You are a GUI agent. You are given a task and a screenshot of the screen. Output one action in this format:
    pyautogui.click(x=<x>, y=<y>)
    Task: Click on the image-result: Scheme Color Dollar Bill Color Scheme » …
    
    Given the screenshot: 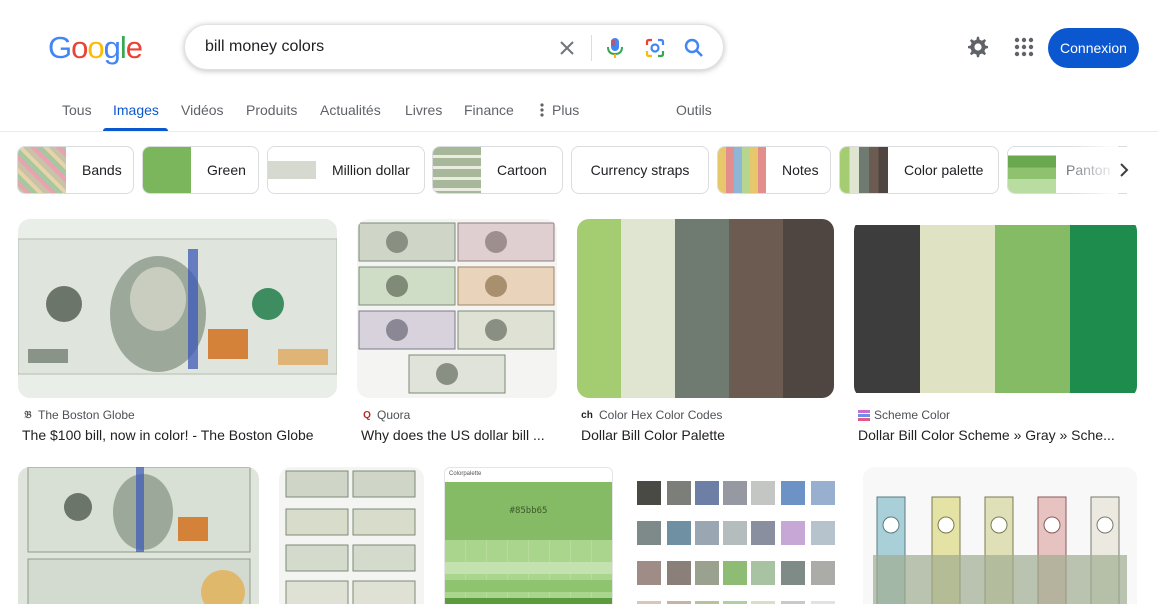 What is the action you would take?
    pyautogui.click(x=996, y=331)
    